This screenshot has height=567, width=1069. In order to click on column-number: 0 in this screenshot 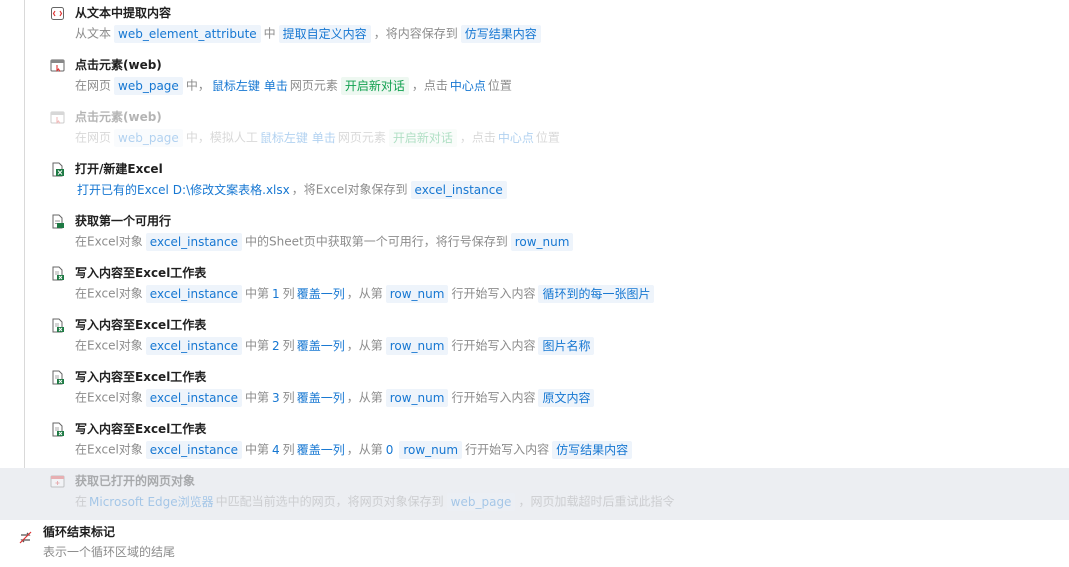, I will do `click(390, 450)`.